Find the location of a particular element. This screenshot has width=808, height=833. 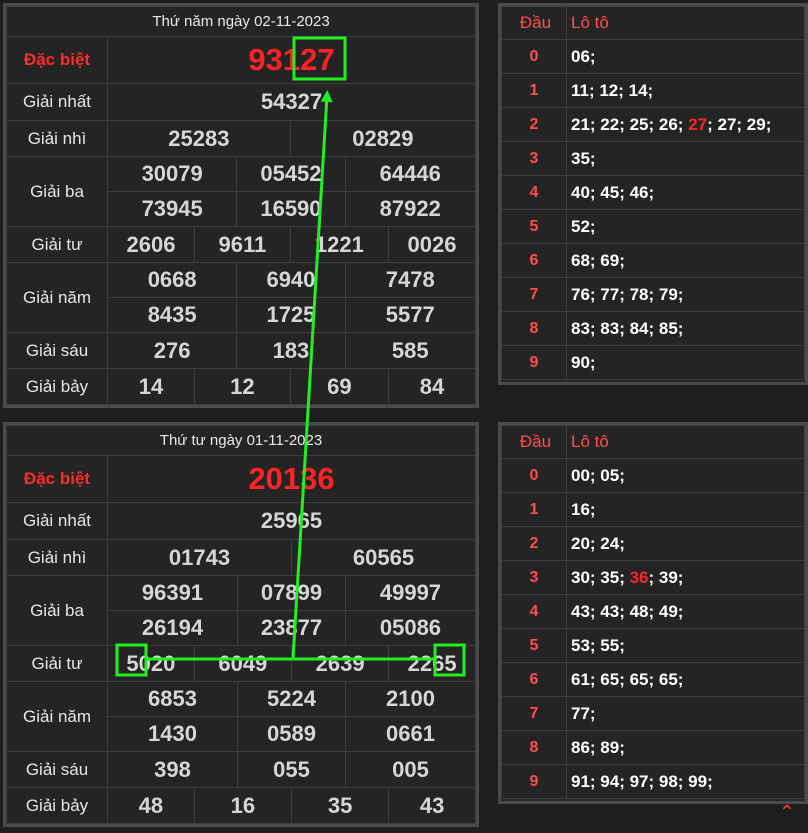

fourth-prize-number: 2606 is located at coordinates (151, 244).